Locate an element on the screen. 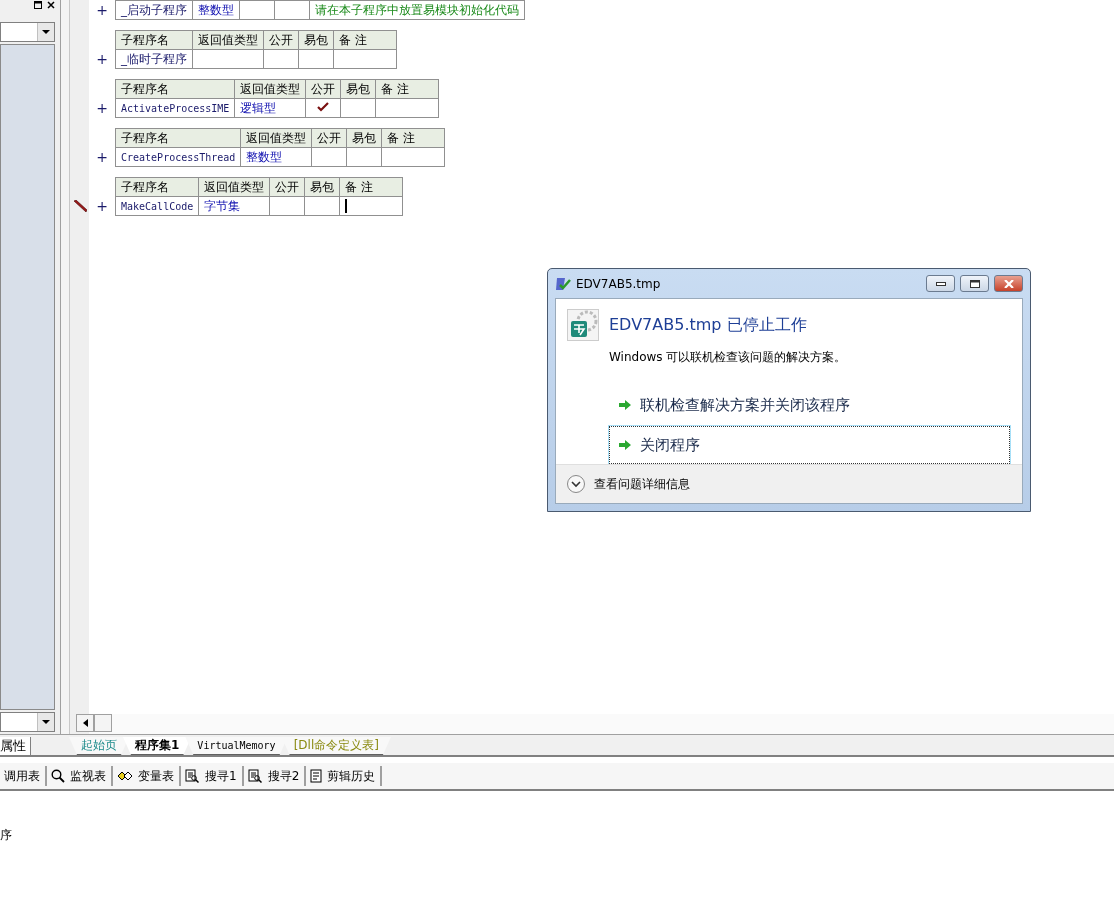 The height and width of the screenshot is (915, 1114). toolbar-button: 变量表 is located at coordinates (147, 776).